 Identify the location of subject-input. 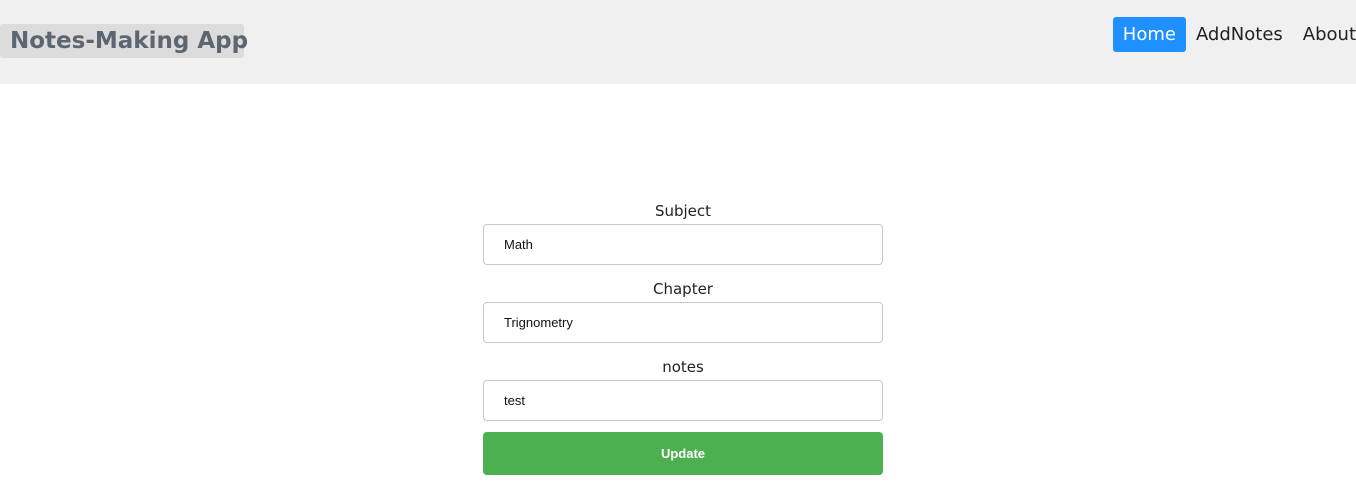
(683, 244).